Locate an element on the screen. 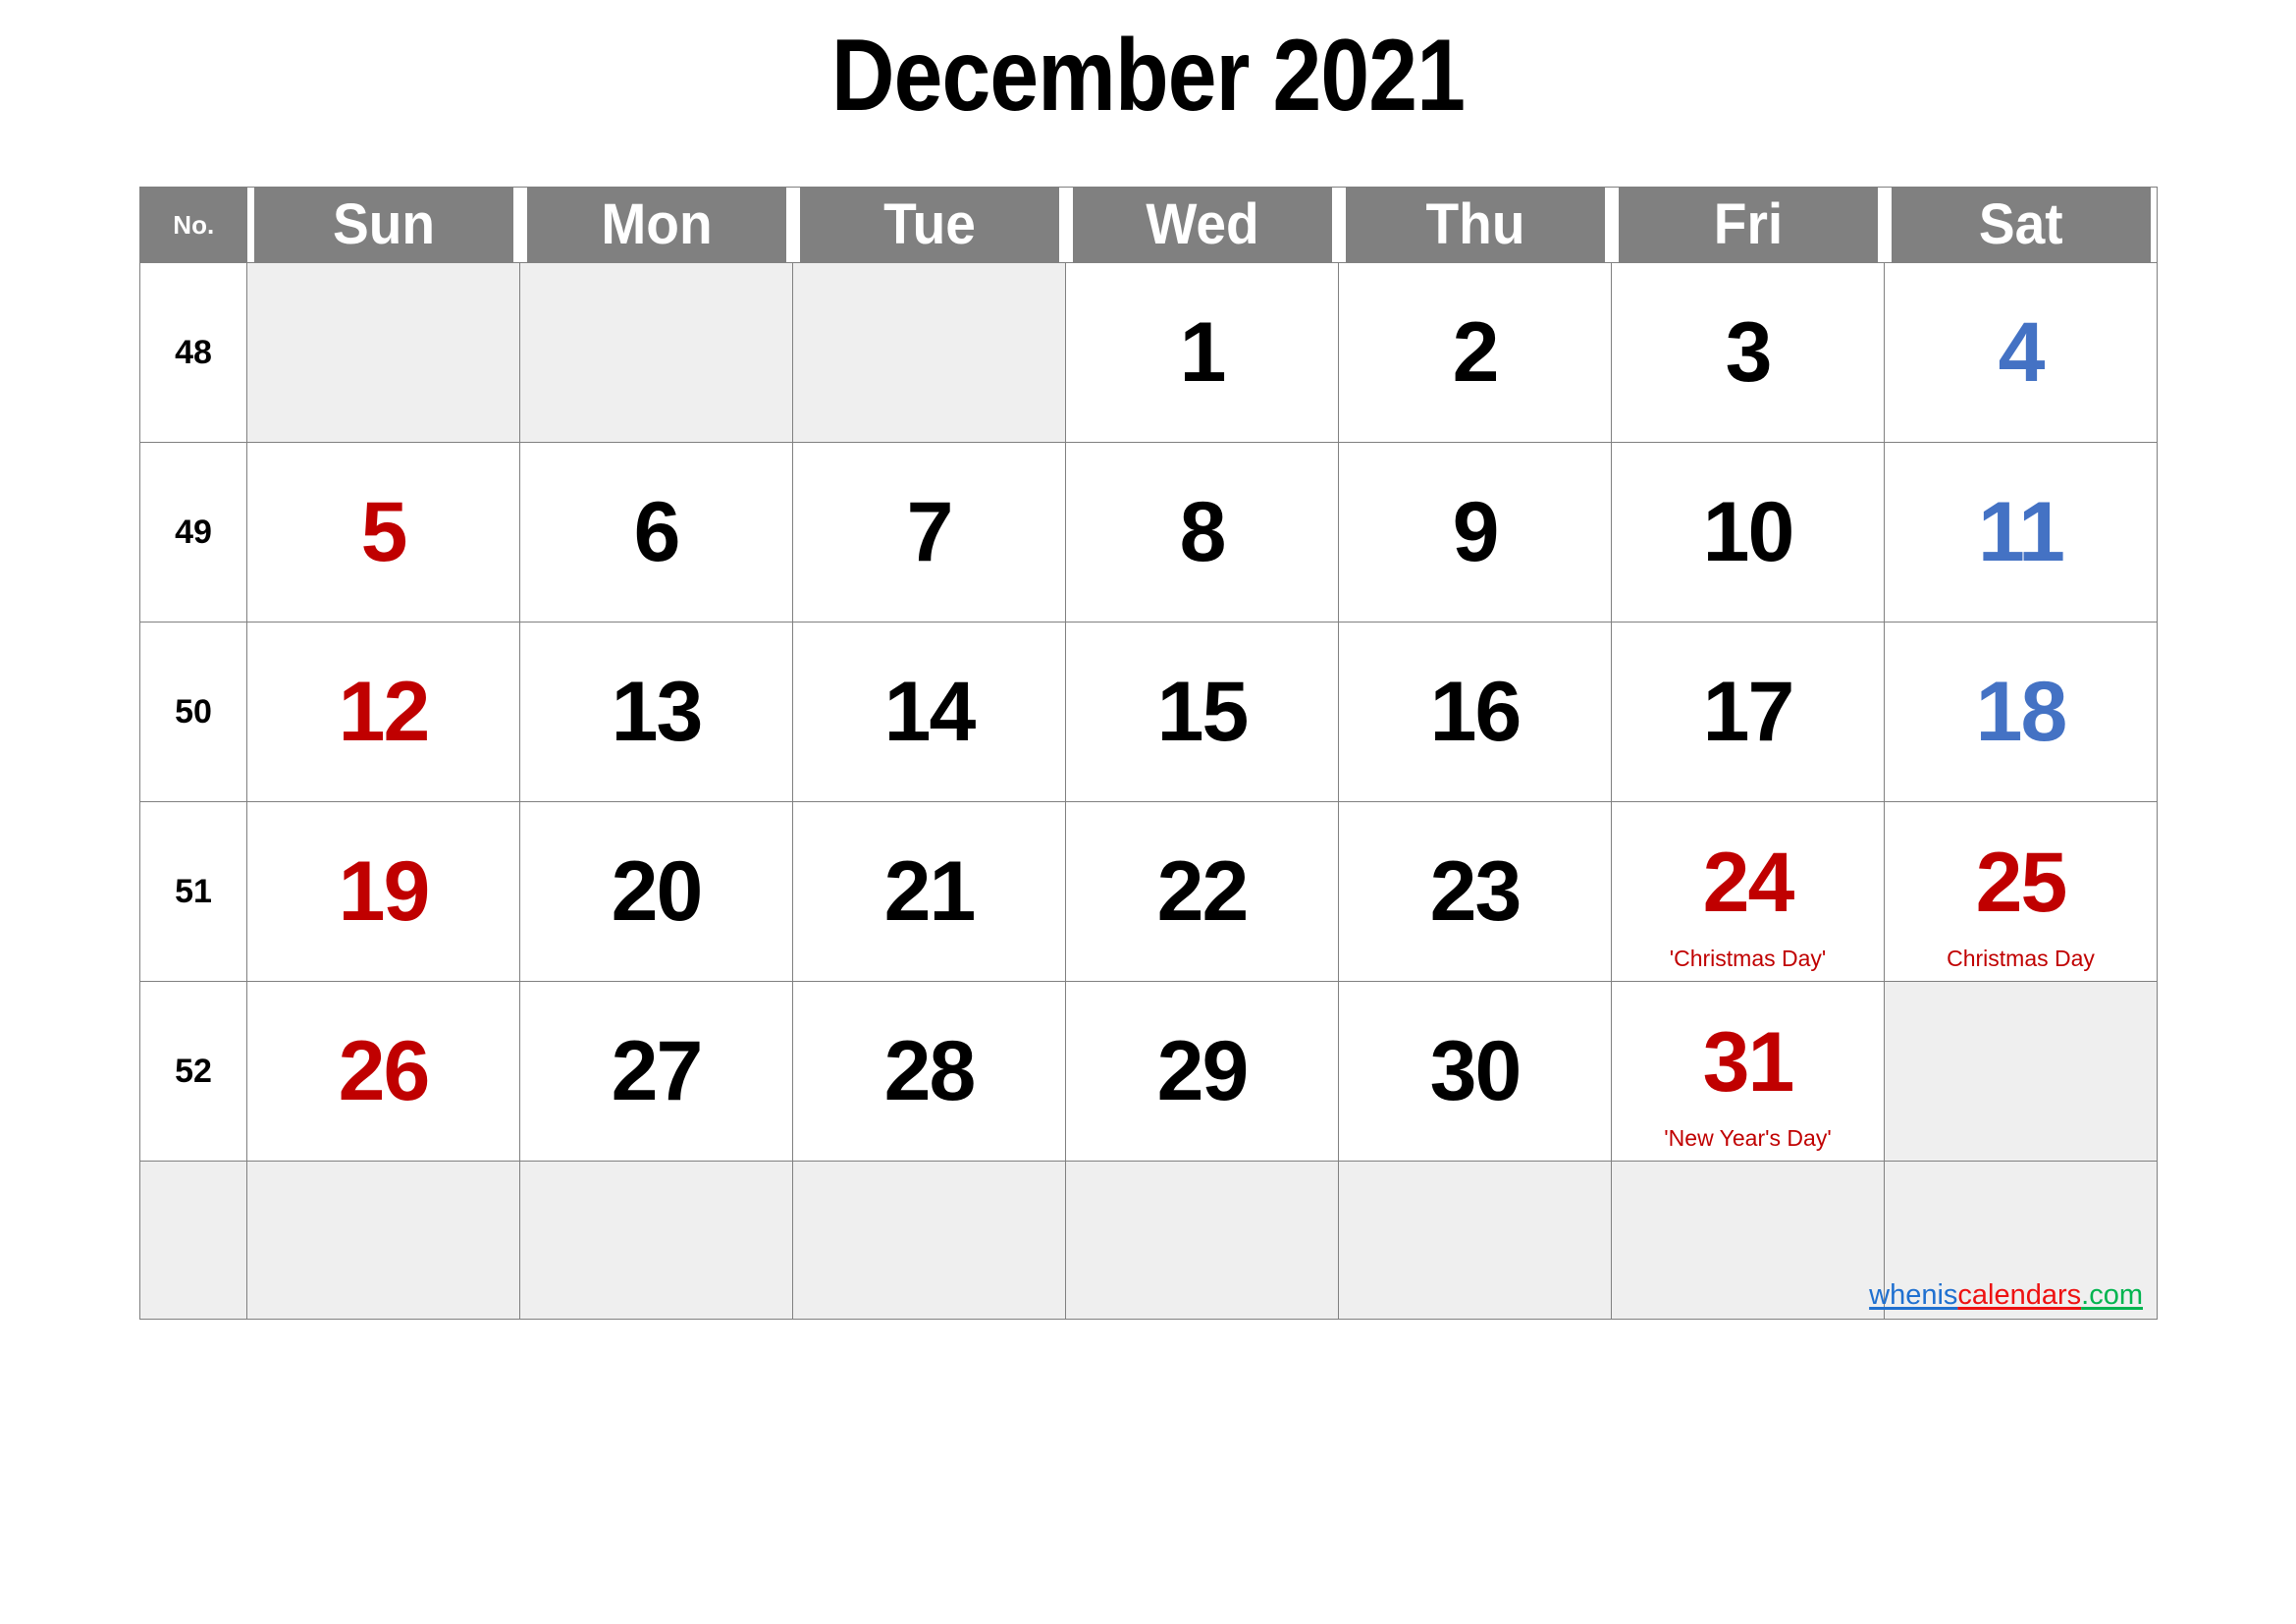  day-number: 28 is located at coordinates (930, 1071).